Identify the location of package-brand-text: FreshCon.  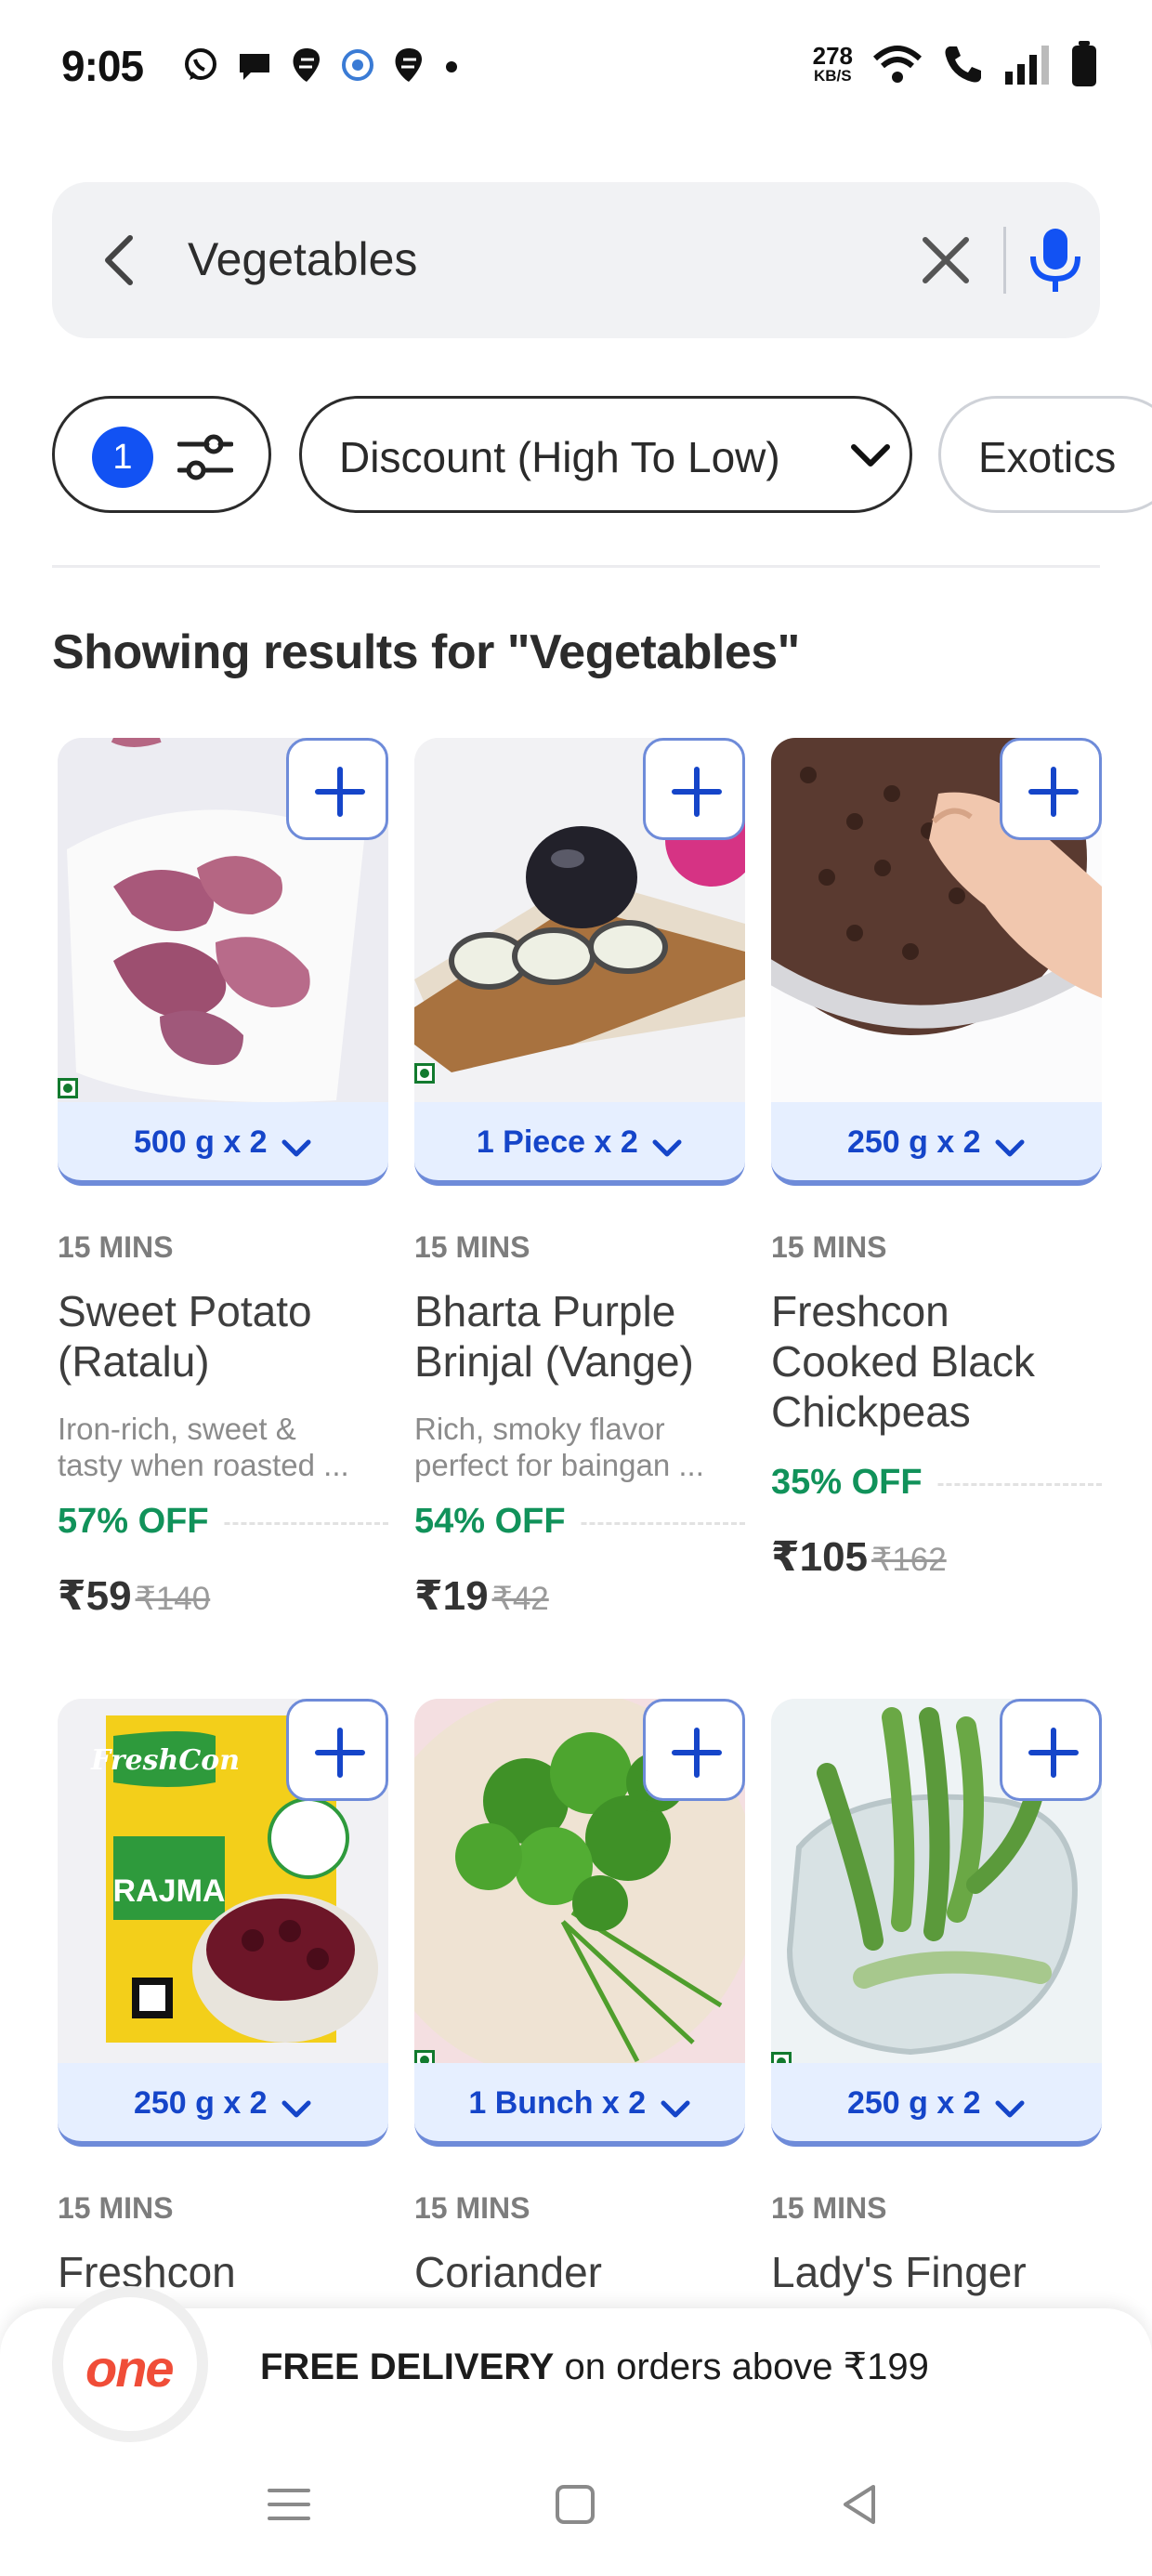
(165, 1760).